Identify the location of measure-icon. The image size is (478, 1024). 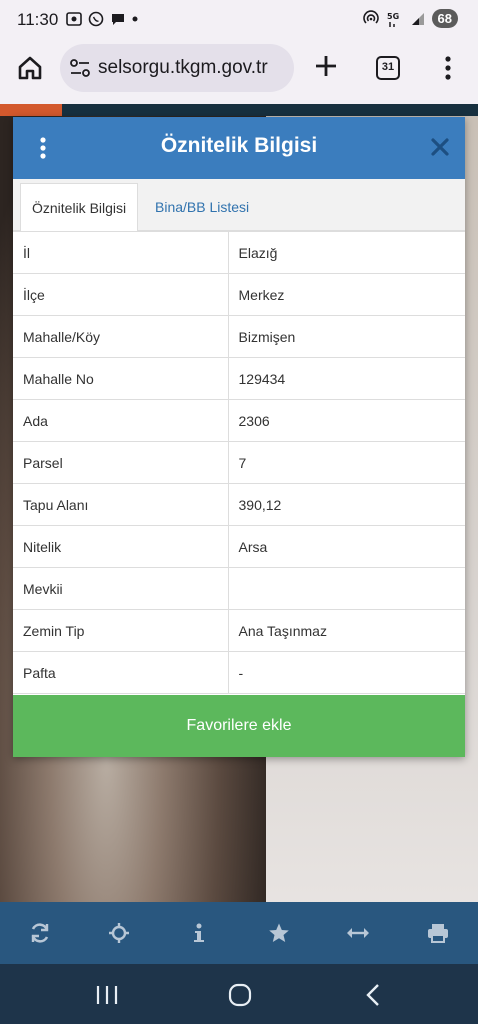
(358, 933).